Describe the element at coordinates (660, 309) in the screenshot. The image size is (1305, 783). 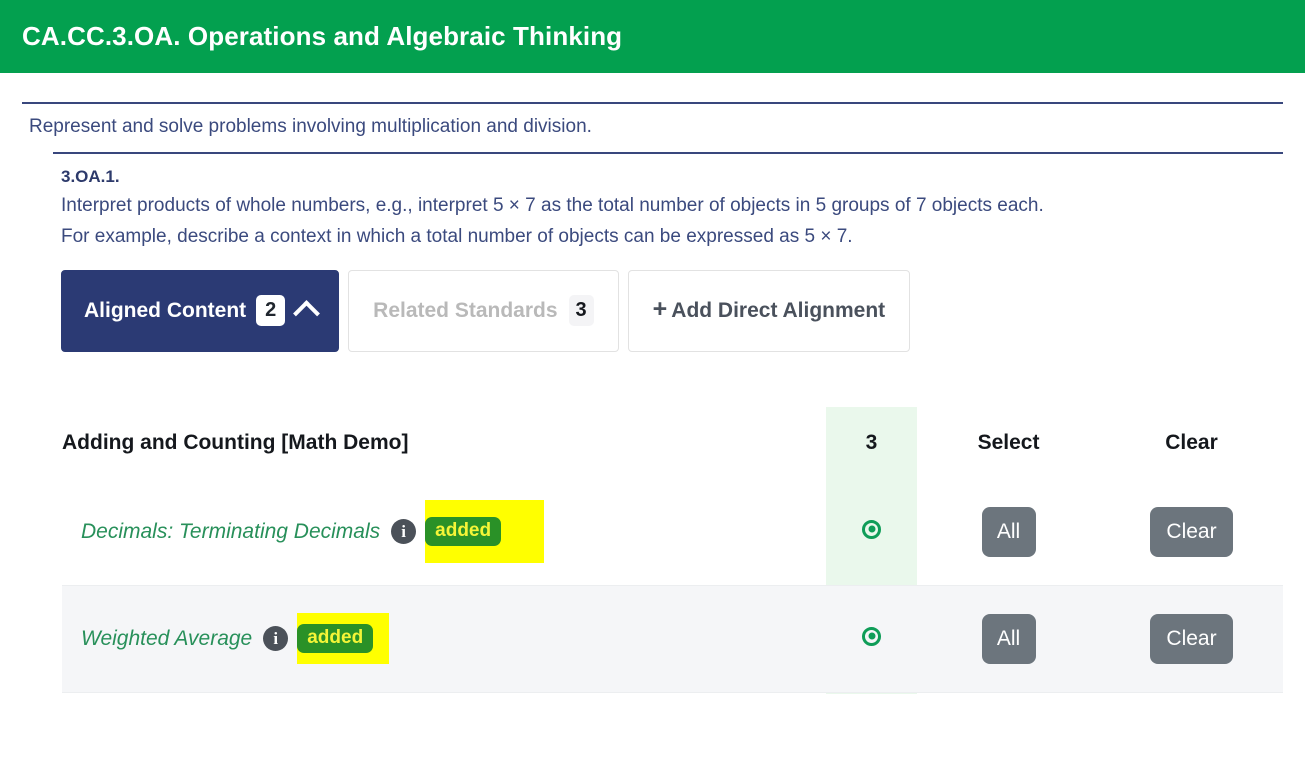
I see `plus-icon: +` at that location.